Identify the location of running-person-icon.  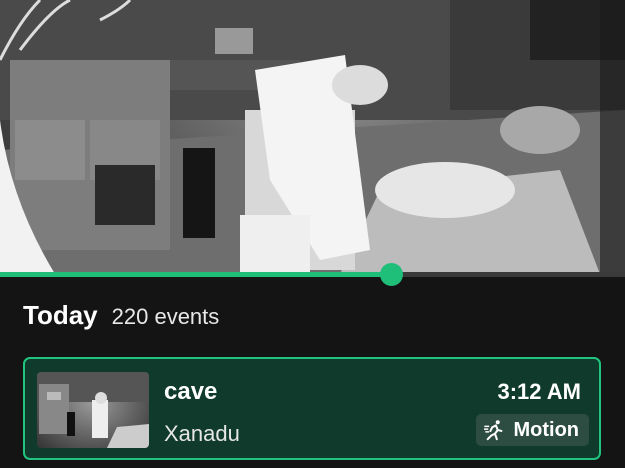
(493, 430).